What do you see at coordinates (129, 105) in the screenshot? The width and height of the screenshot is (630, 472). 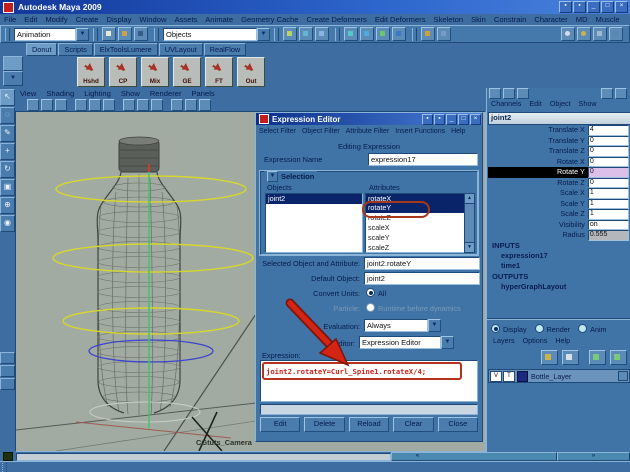 I see `viewport-wireframe-icon` at bounding box center [129, 105].